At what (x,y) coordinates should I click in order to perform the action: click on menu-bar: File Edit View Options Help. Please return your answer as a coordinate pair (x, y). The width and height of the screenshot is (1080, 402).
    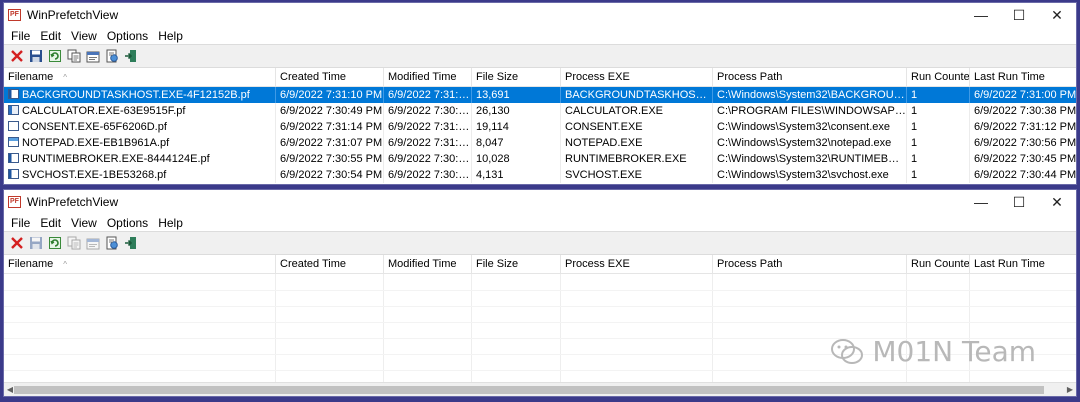
    Looking at the image, I should click on (540, 35).